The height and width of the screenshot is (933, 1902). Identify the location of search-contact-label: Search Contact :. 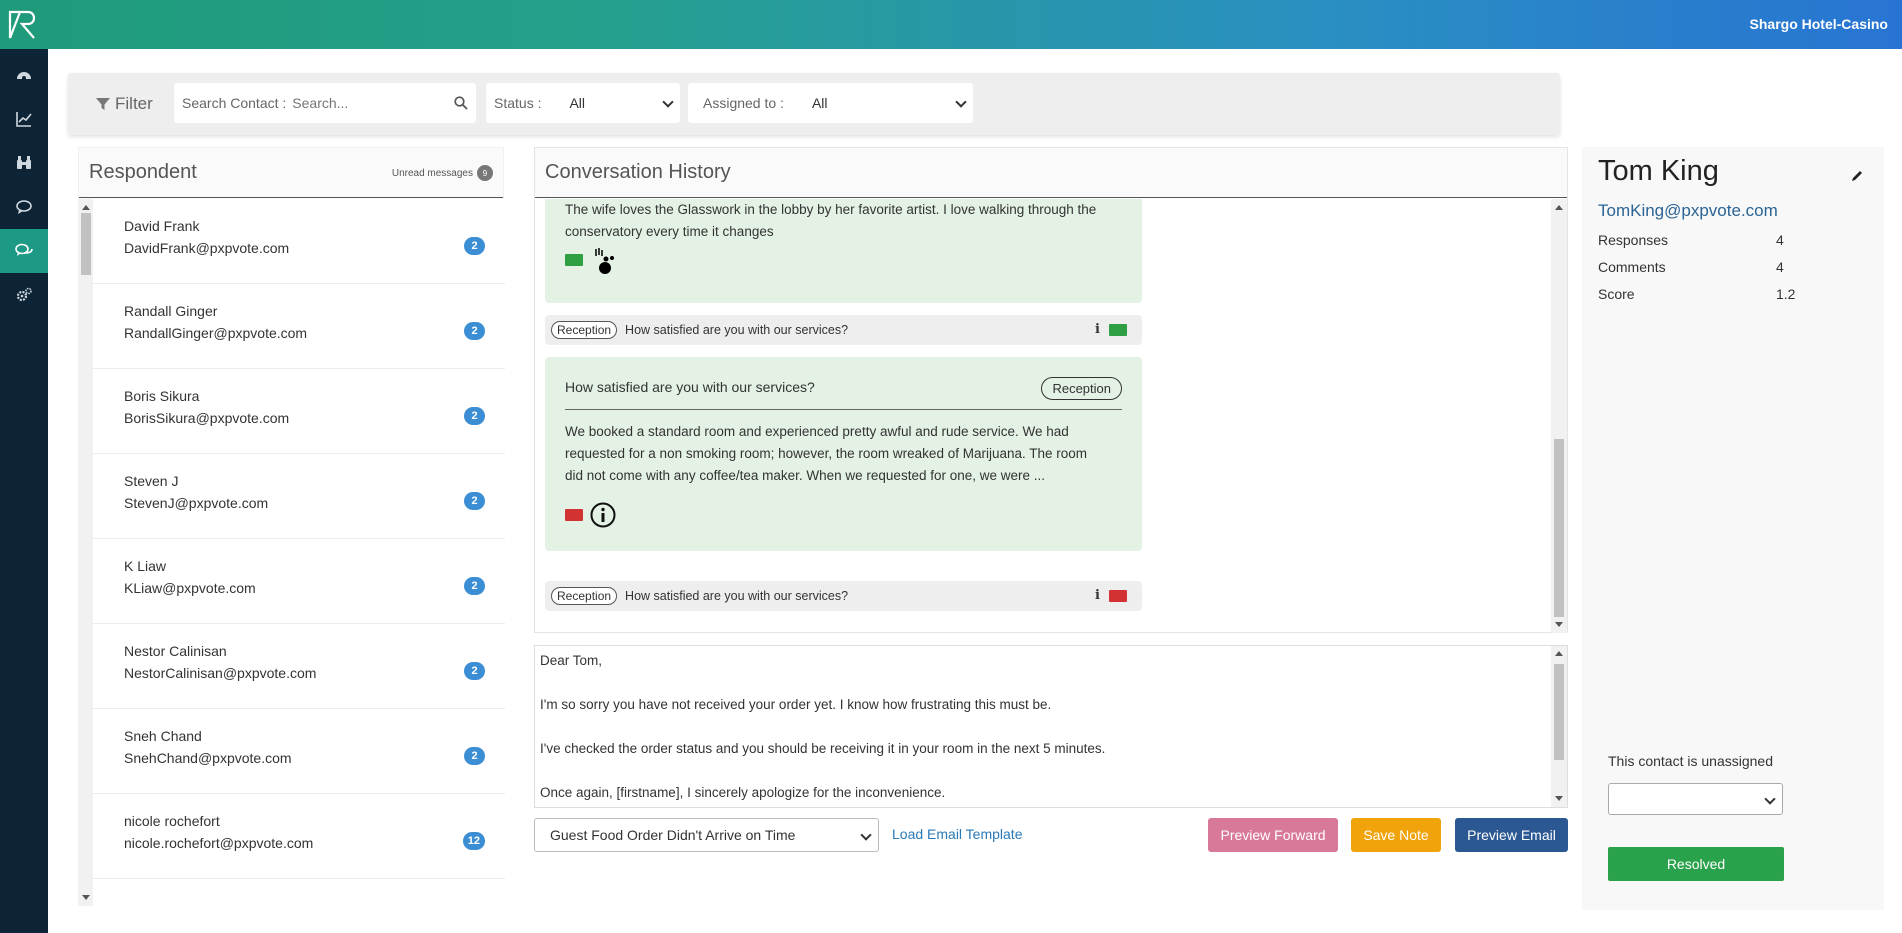
(234, 103).